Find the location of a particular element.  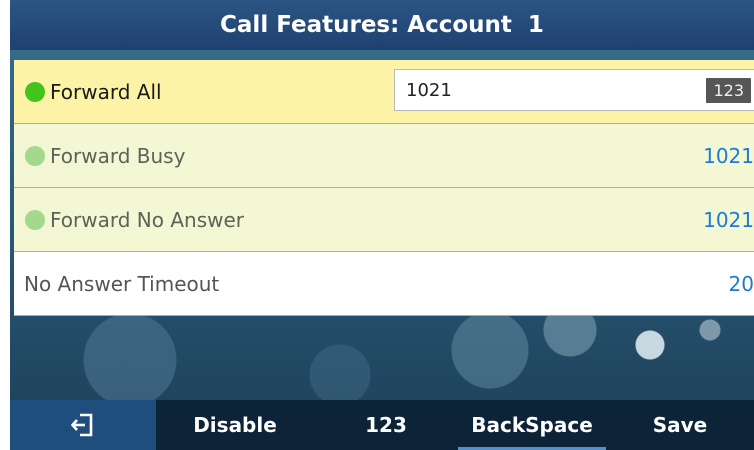

forward-busy-value: 1021 is located at coordinates (728, 156).